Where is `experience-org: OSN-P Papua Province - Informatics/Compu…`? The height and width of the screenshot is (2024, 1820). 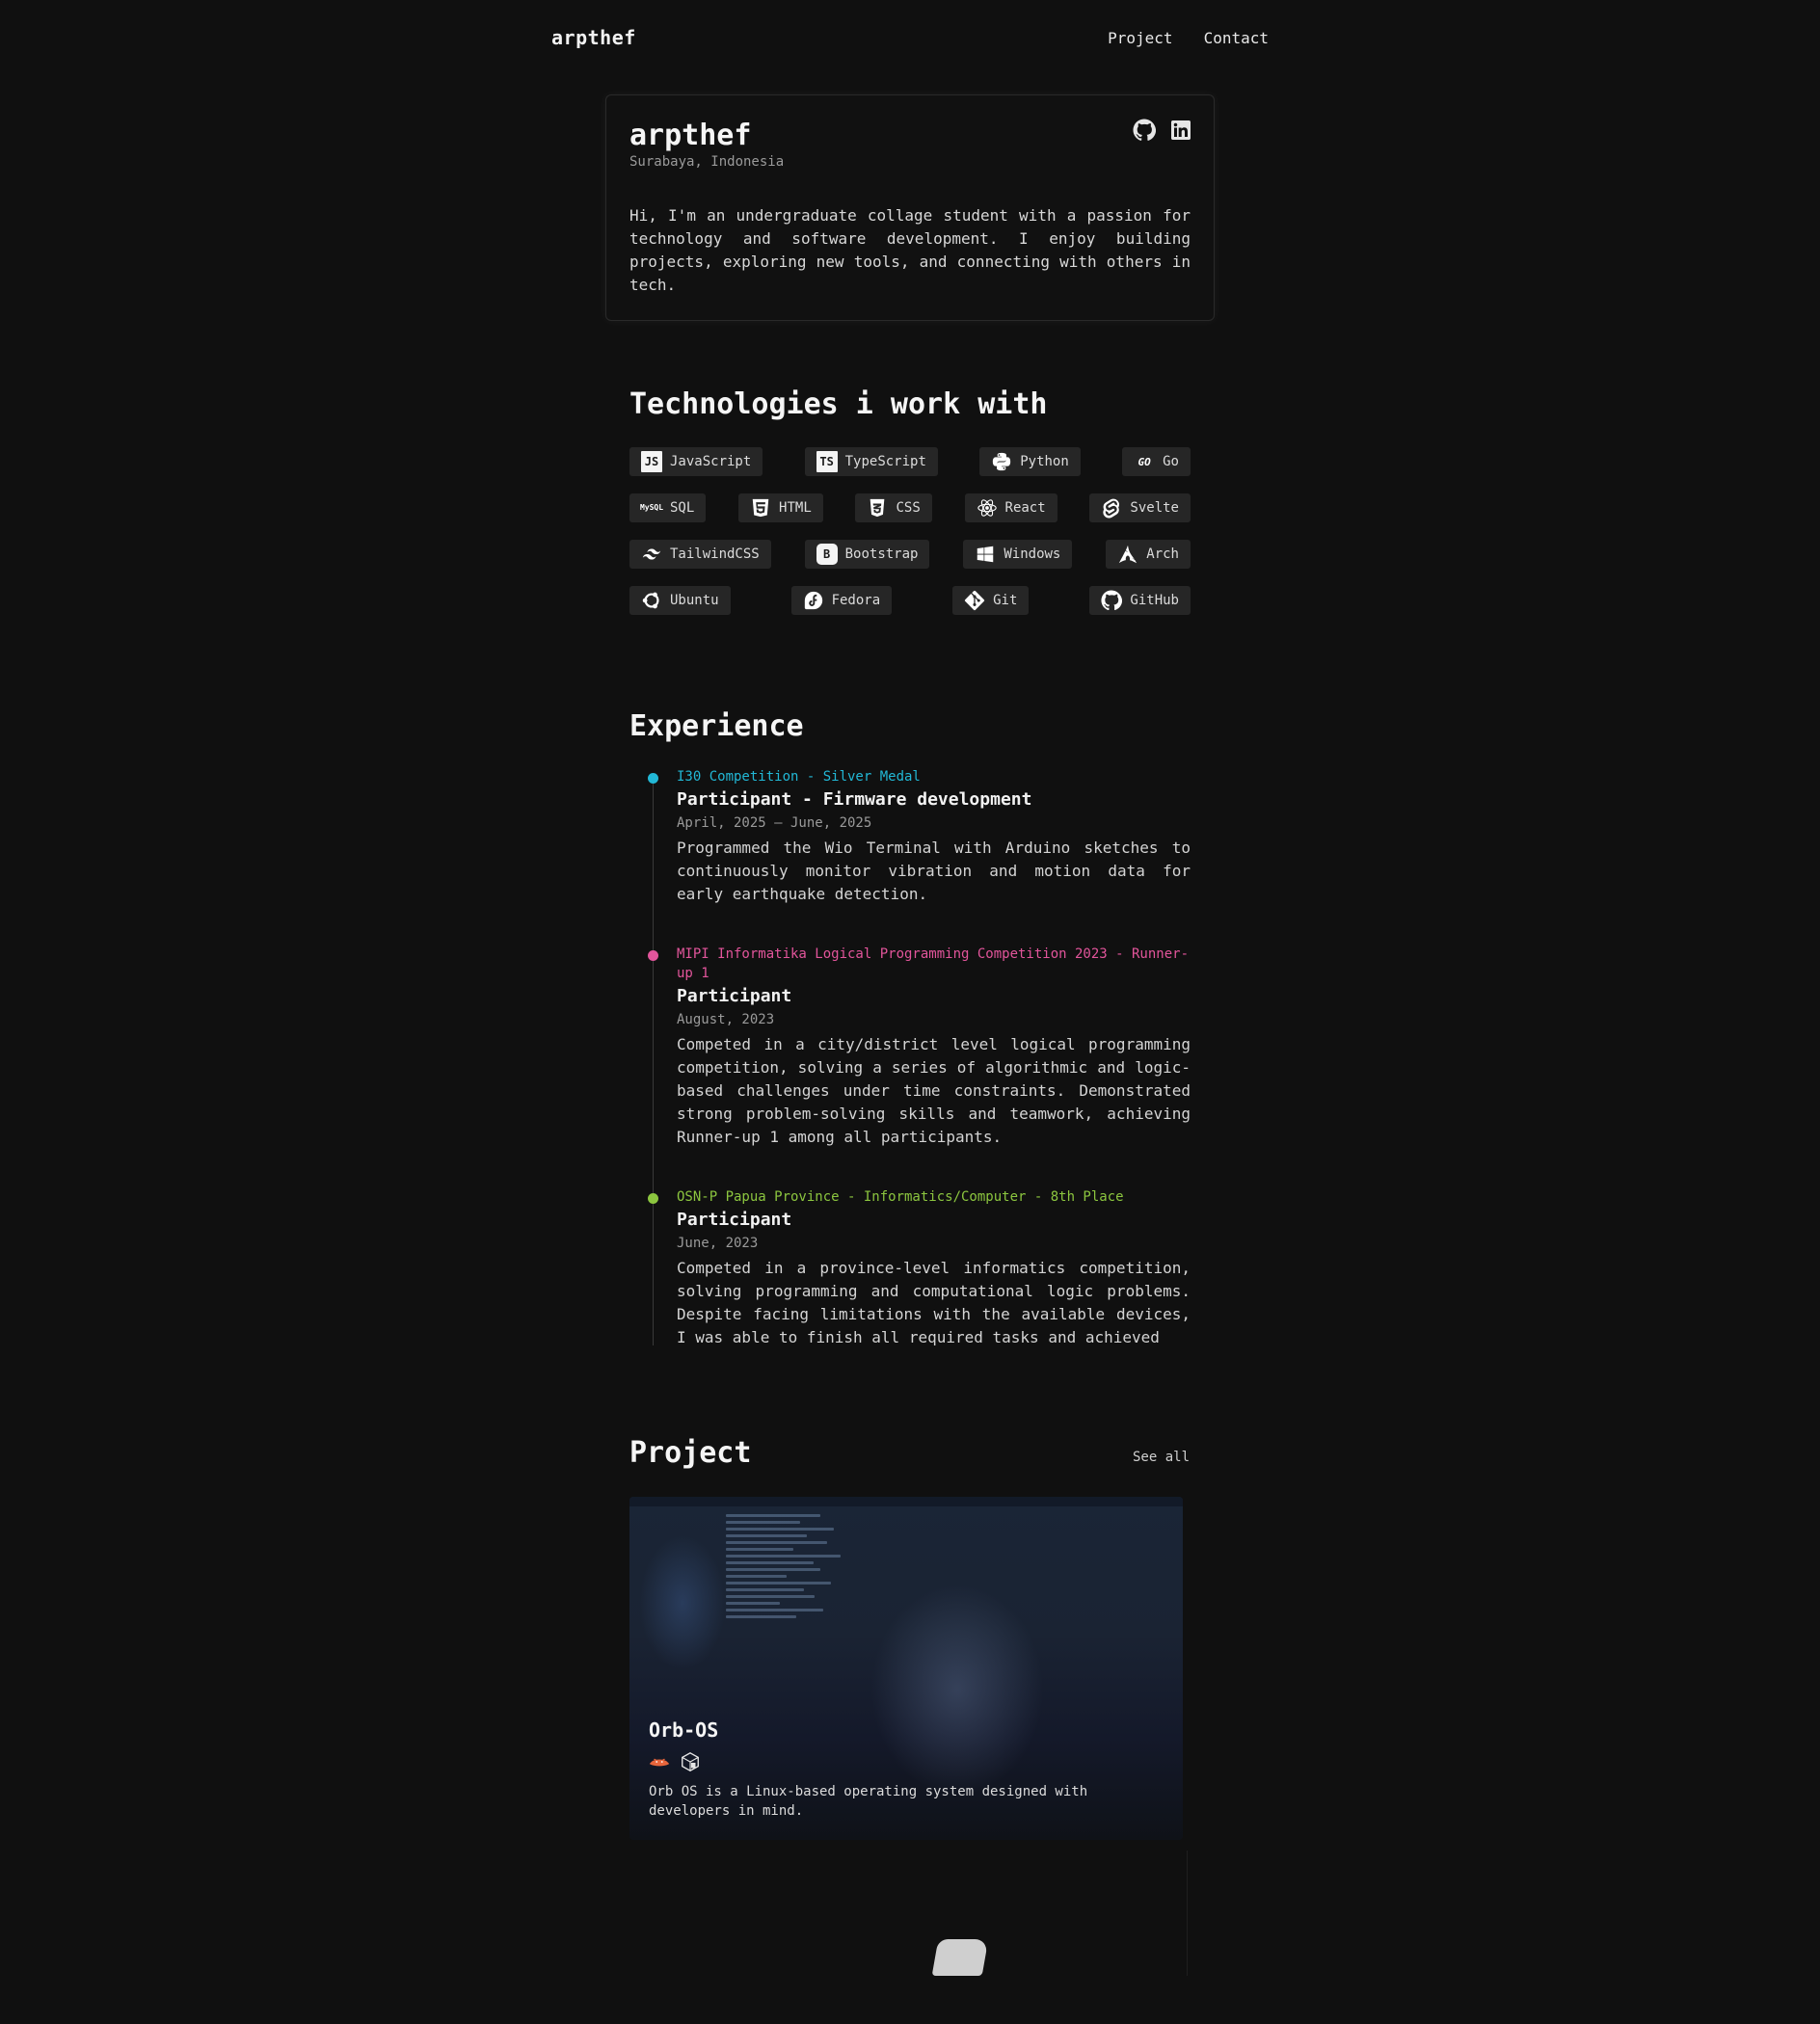
experience-org: OSN-P Papua Province - Informatics/Compu… is located at coordinates (900, 1197).